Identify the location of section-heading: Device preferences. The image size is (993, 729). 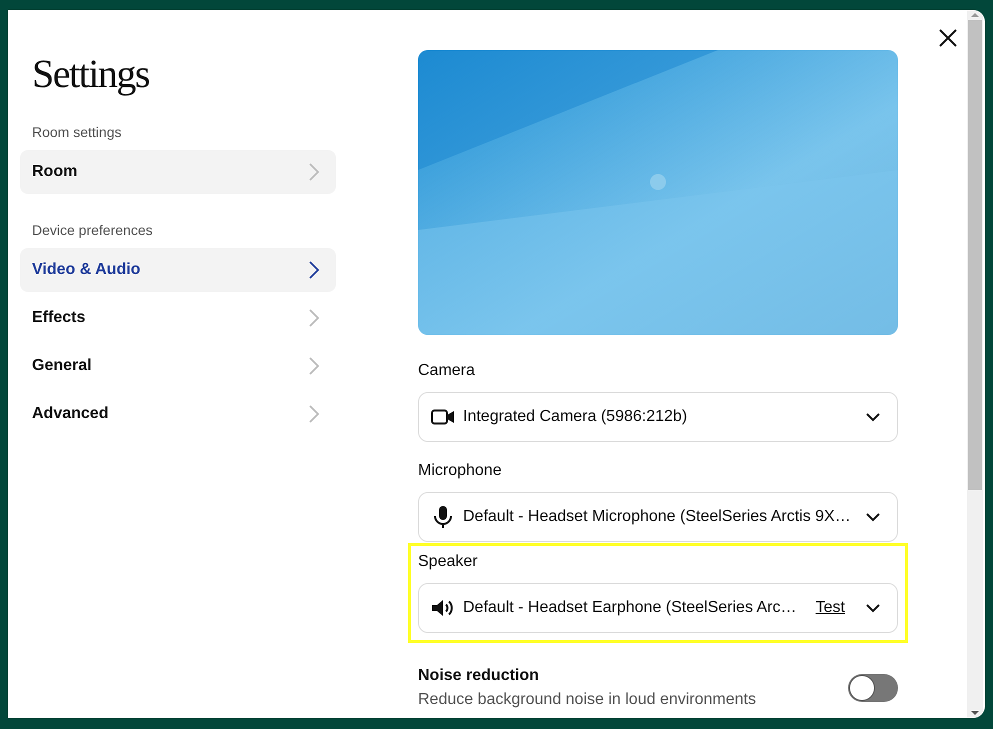
(93, 230).